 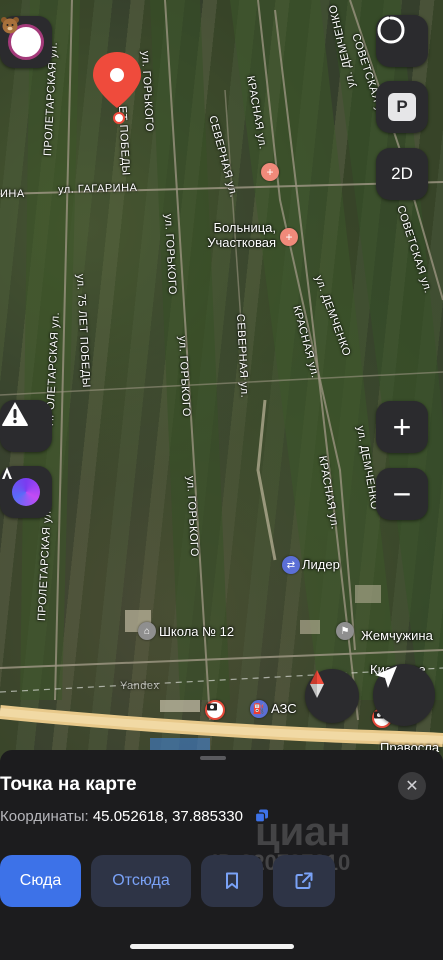 I want to click on view-mode-label: 2D, so click(x=402, y=173).